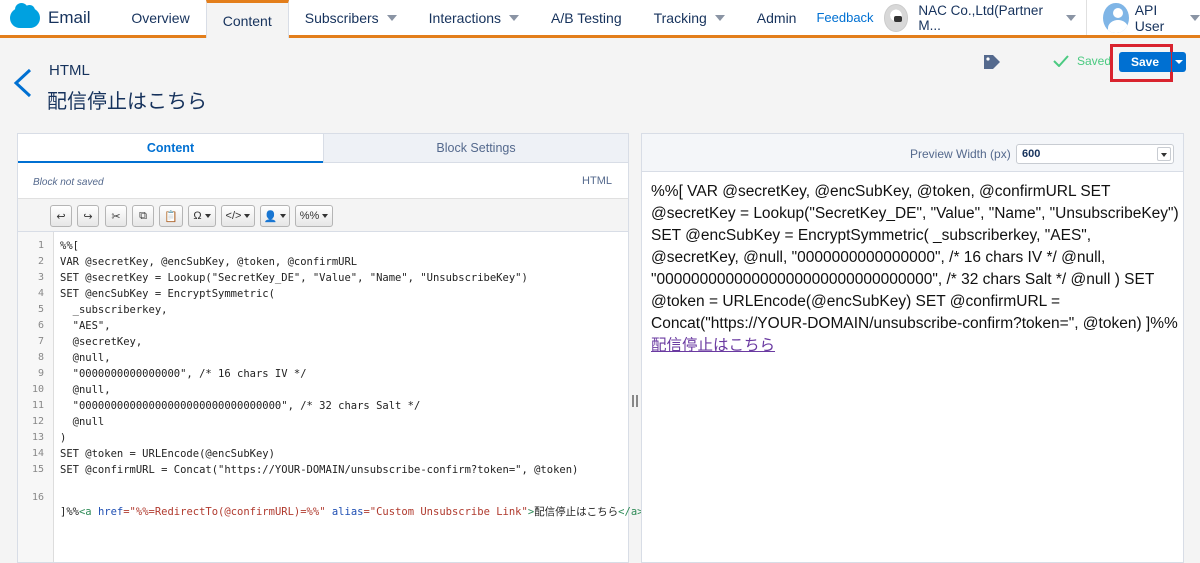  What do you see at coordinates (167, 454) in the screenshot?
I see `code-text: SET @token = URLEncode(@encSubKey)` at bounding box center [167, 454].